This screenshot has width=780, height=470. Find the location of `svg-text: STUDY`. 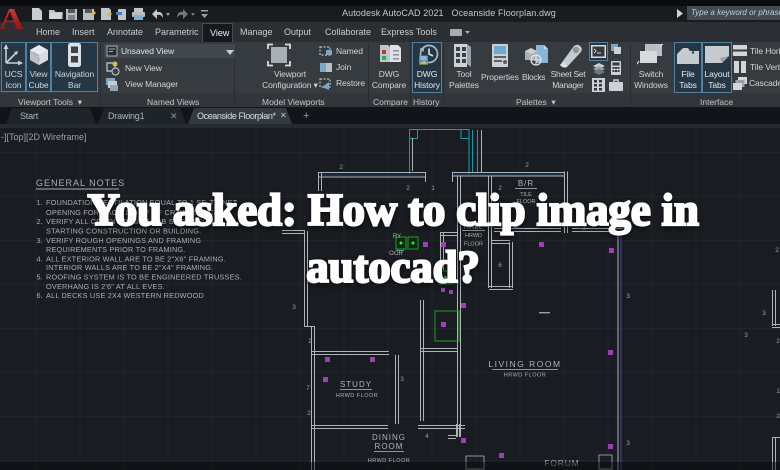

svg-text: STUDY is located at coordinates (356, 384).